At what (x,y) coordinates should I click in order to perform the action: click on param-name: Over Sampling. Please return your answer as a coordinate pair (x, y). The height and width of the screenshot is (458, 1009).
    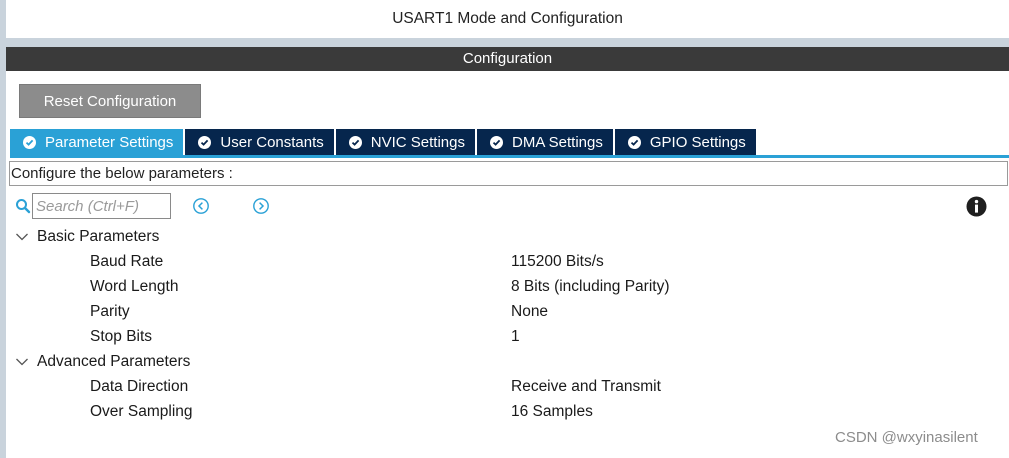
    Looking at the image, I should click on (141, 411).